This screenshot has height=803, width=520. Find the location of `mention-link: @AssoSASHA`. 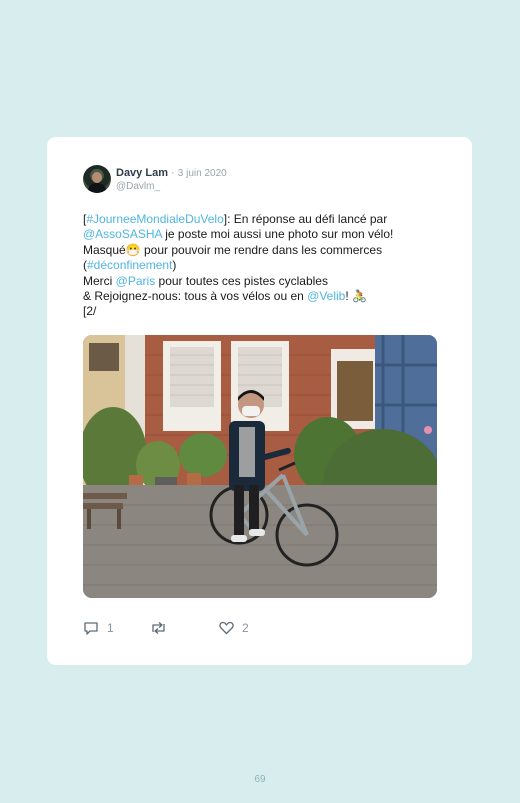

mention-link: @AssoSASHA is located at coordinates (122, 234).